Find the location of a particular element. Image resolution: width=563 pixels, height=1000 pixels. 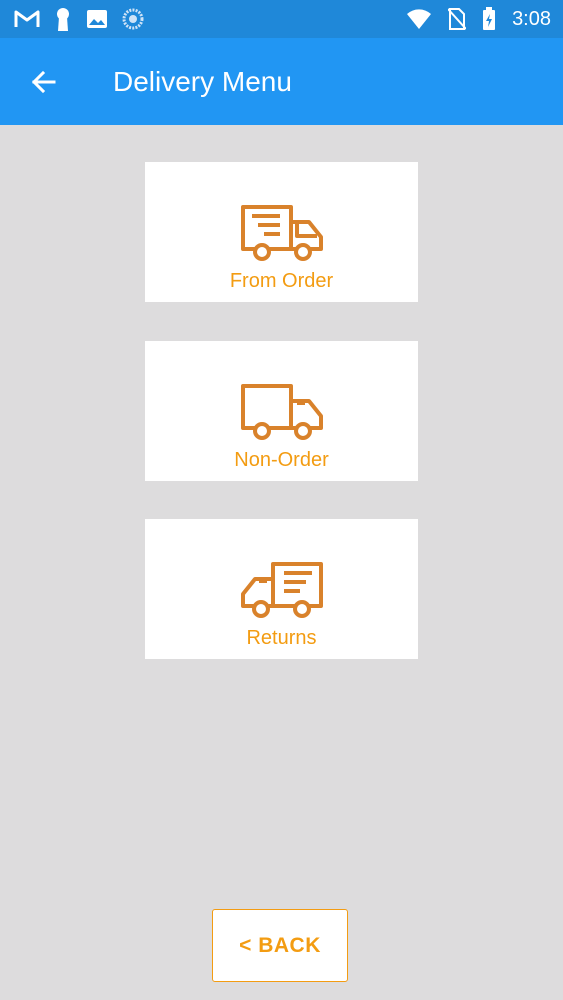

status-right-icons: 3:08 is located at coordinates (478, 19).